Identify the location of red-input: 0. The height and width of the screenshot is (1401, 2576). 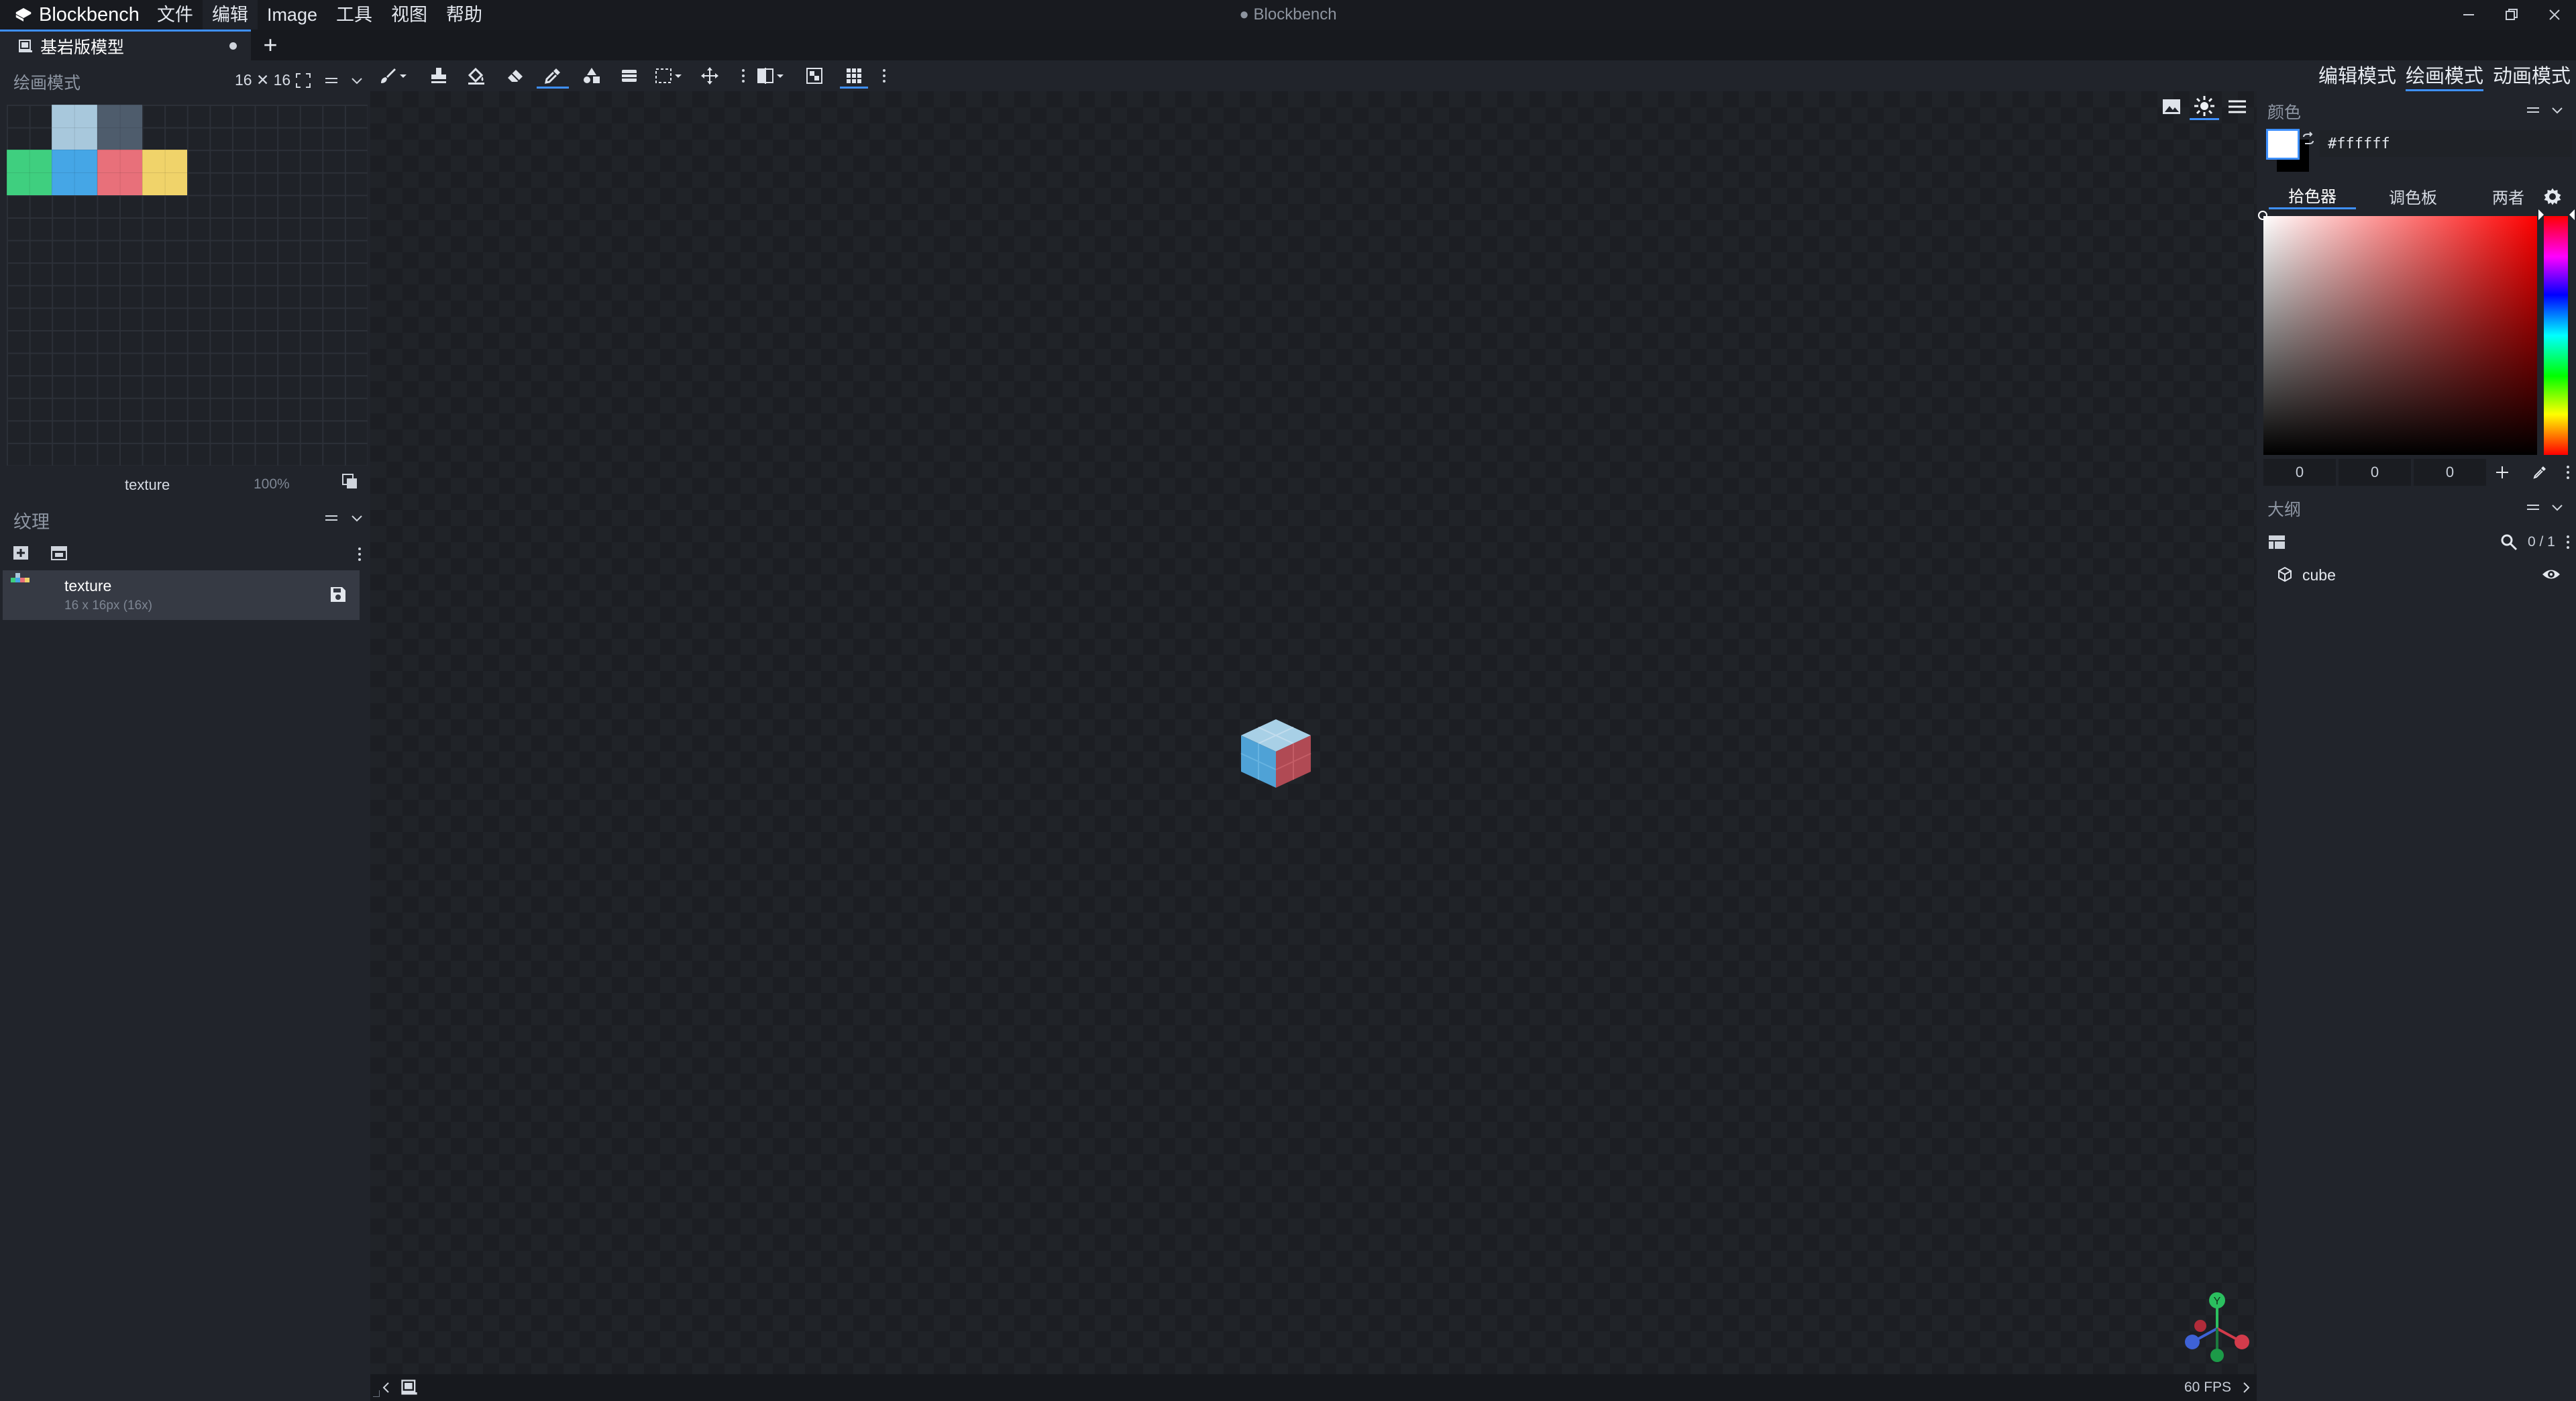
(2299, 473).